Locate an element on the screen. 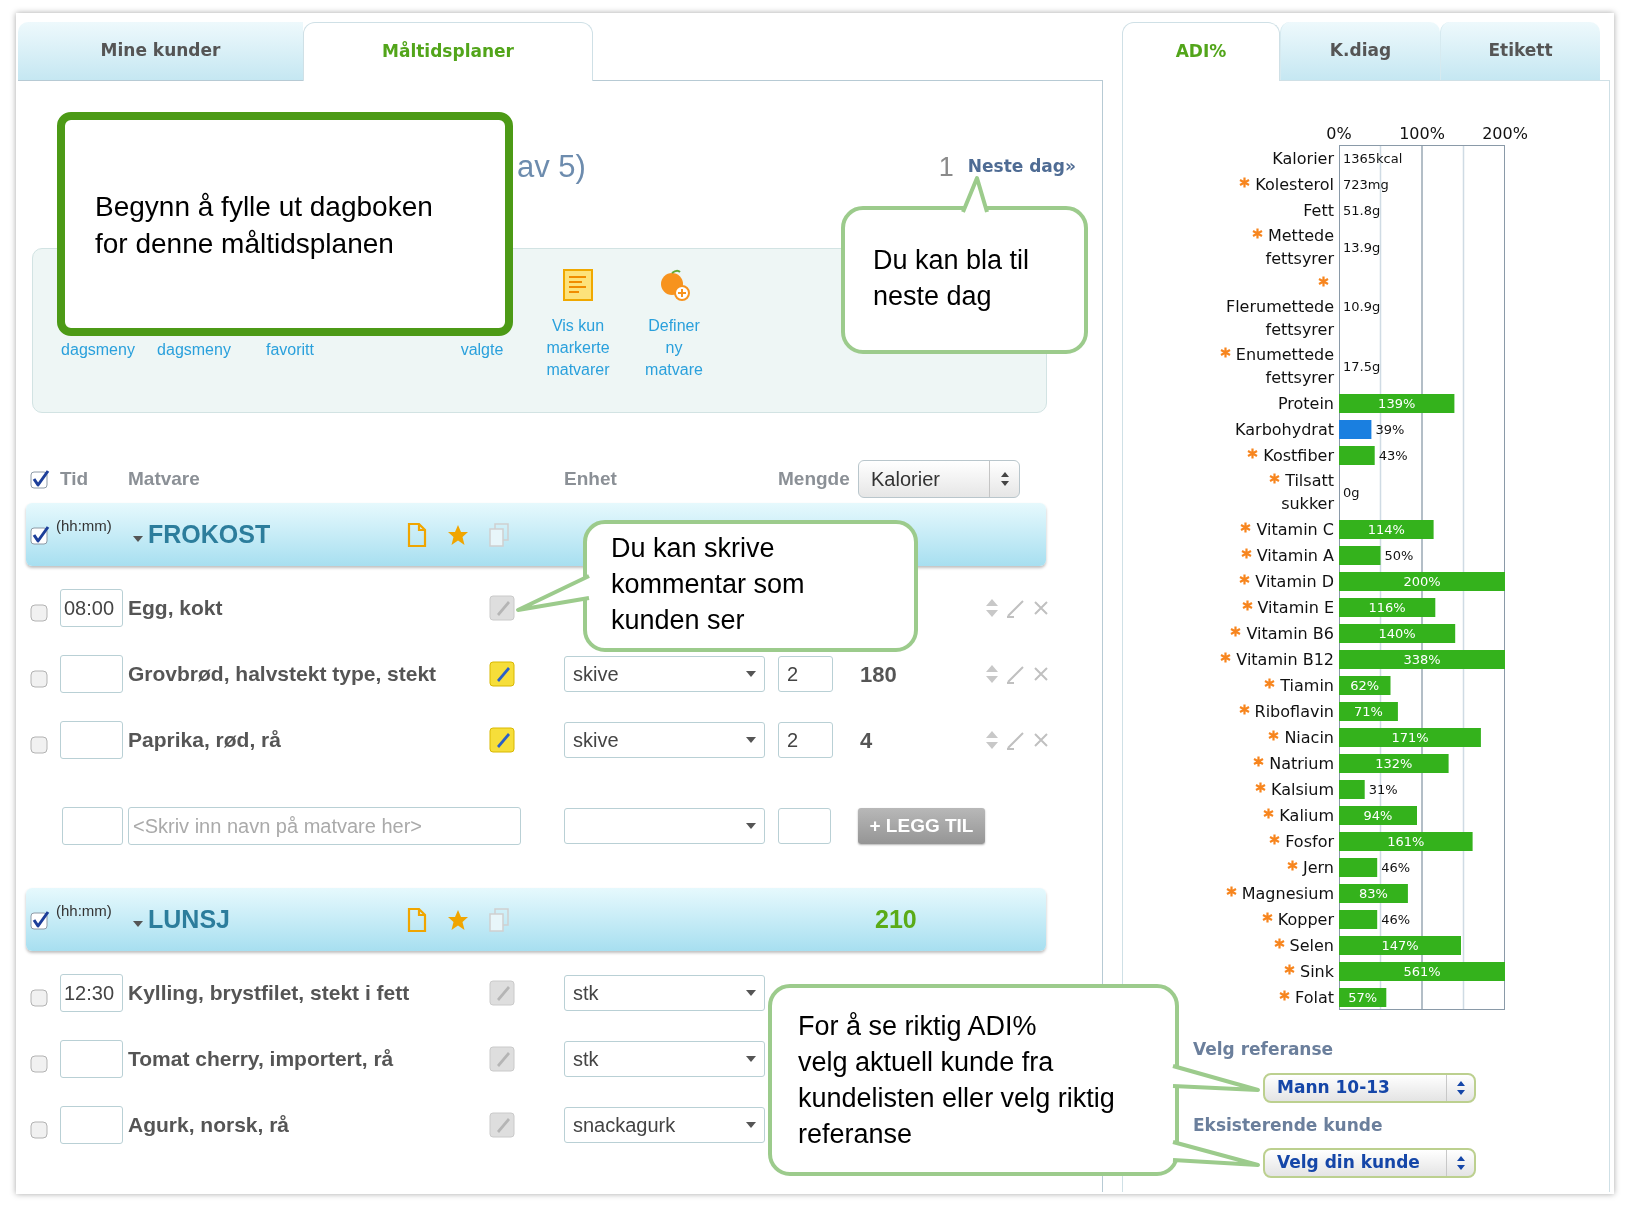  value-label: 200% is located at coordinates (1422, 581).